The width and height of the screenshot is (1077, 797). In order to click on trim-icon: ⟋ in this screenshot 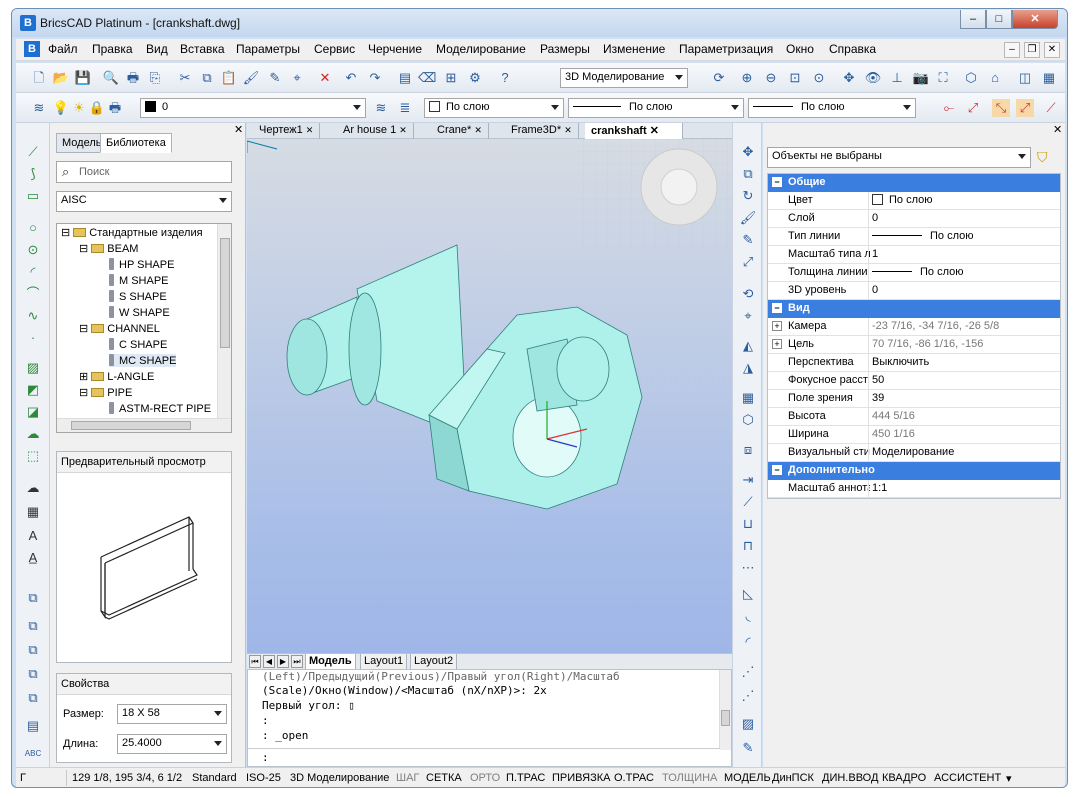, I will do `click(748, 502)`.